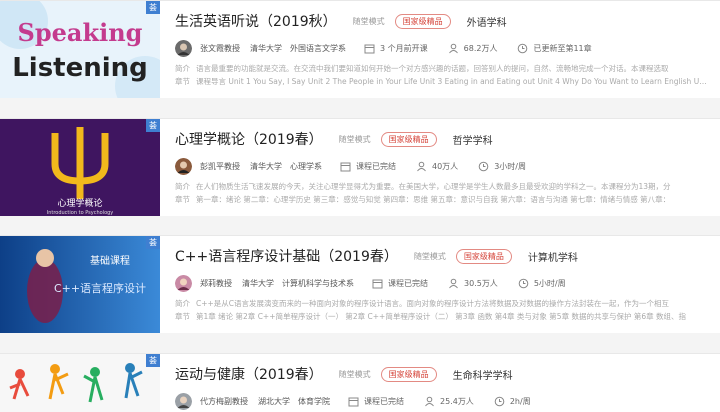 Image resolution: width=720 pixels, height=412 pixels. I want to click on course-thumbnail: 基础课程 C++语言程序设计 荟, so click(80, 284).